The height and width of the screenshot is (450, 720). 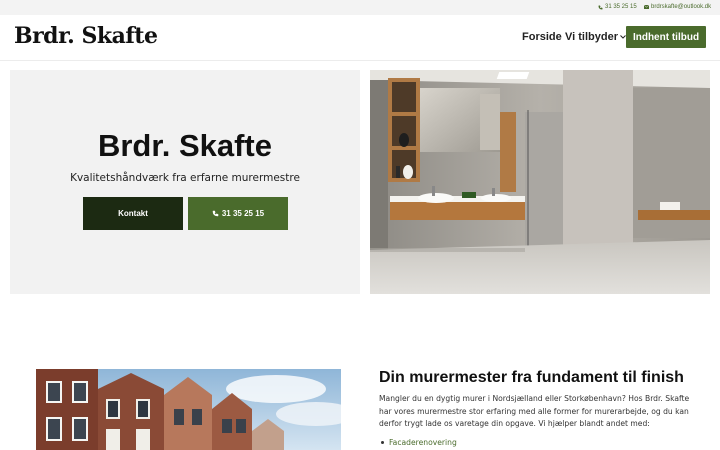 What do you see at coordinates (382, 442) in the screenshot?
I see `list-bullet` at bounding box center [382, 442].